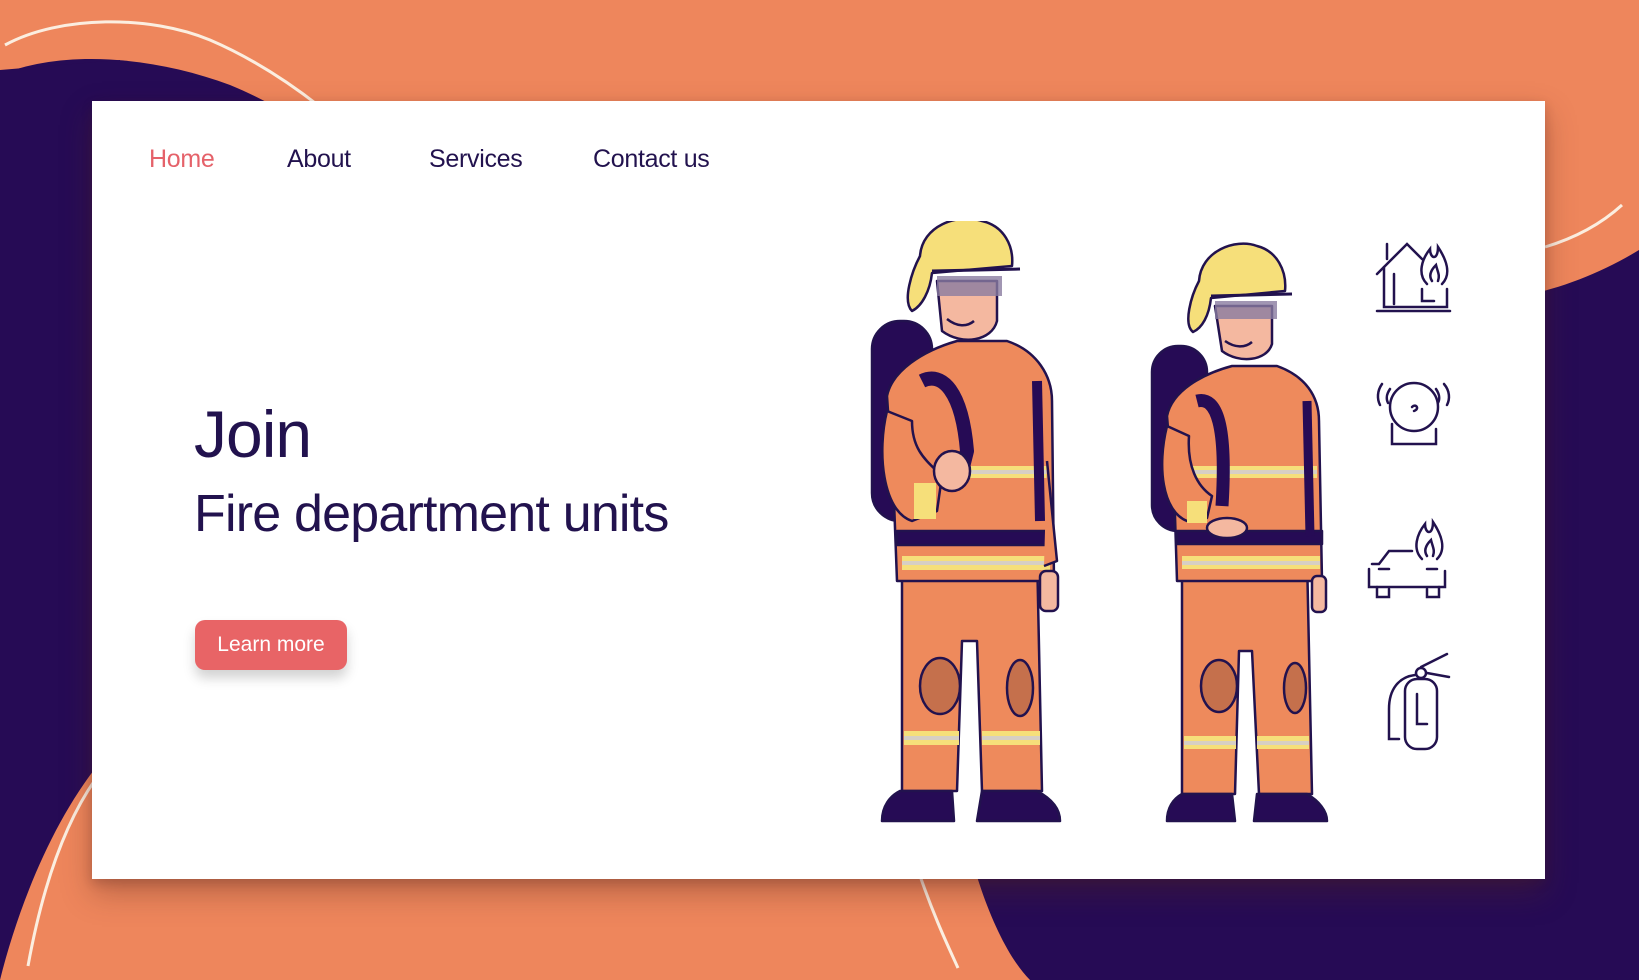 This screenshot has width=1639, height=980. Describe the element at coordinates (1407, 558) in the screenshot. I see `burning-car-icon` at that location.